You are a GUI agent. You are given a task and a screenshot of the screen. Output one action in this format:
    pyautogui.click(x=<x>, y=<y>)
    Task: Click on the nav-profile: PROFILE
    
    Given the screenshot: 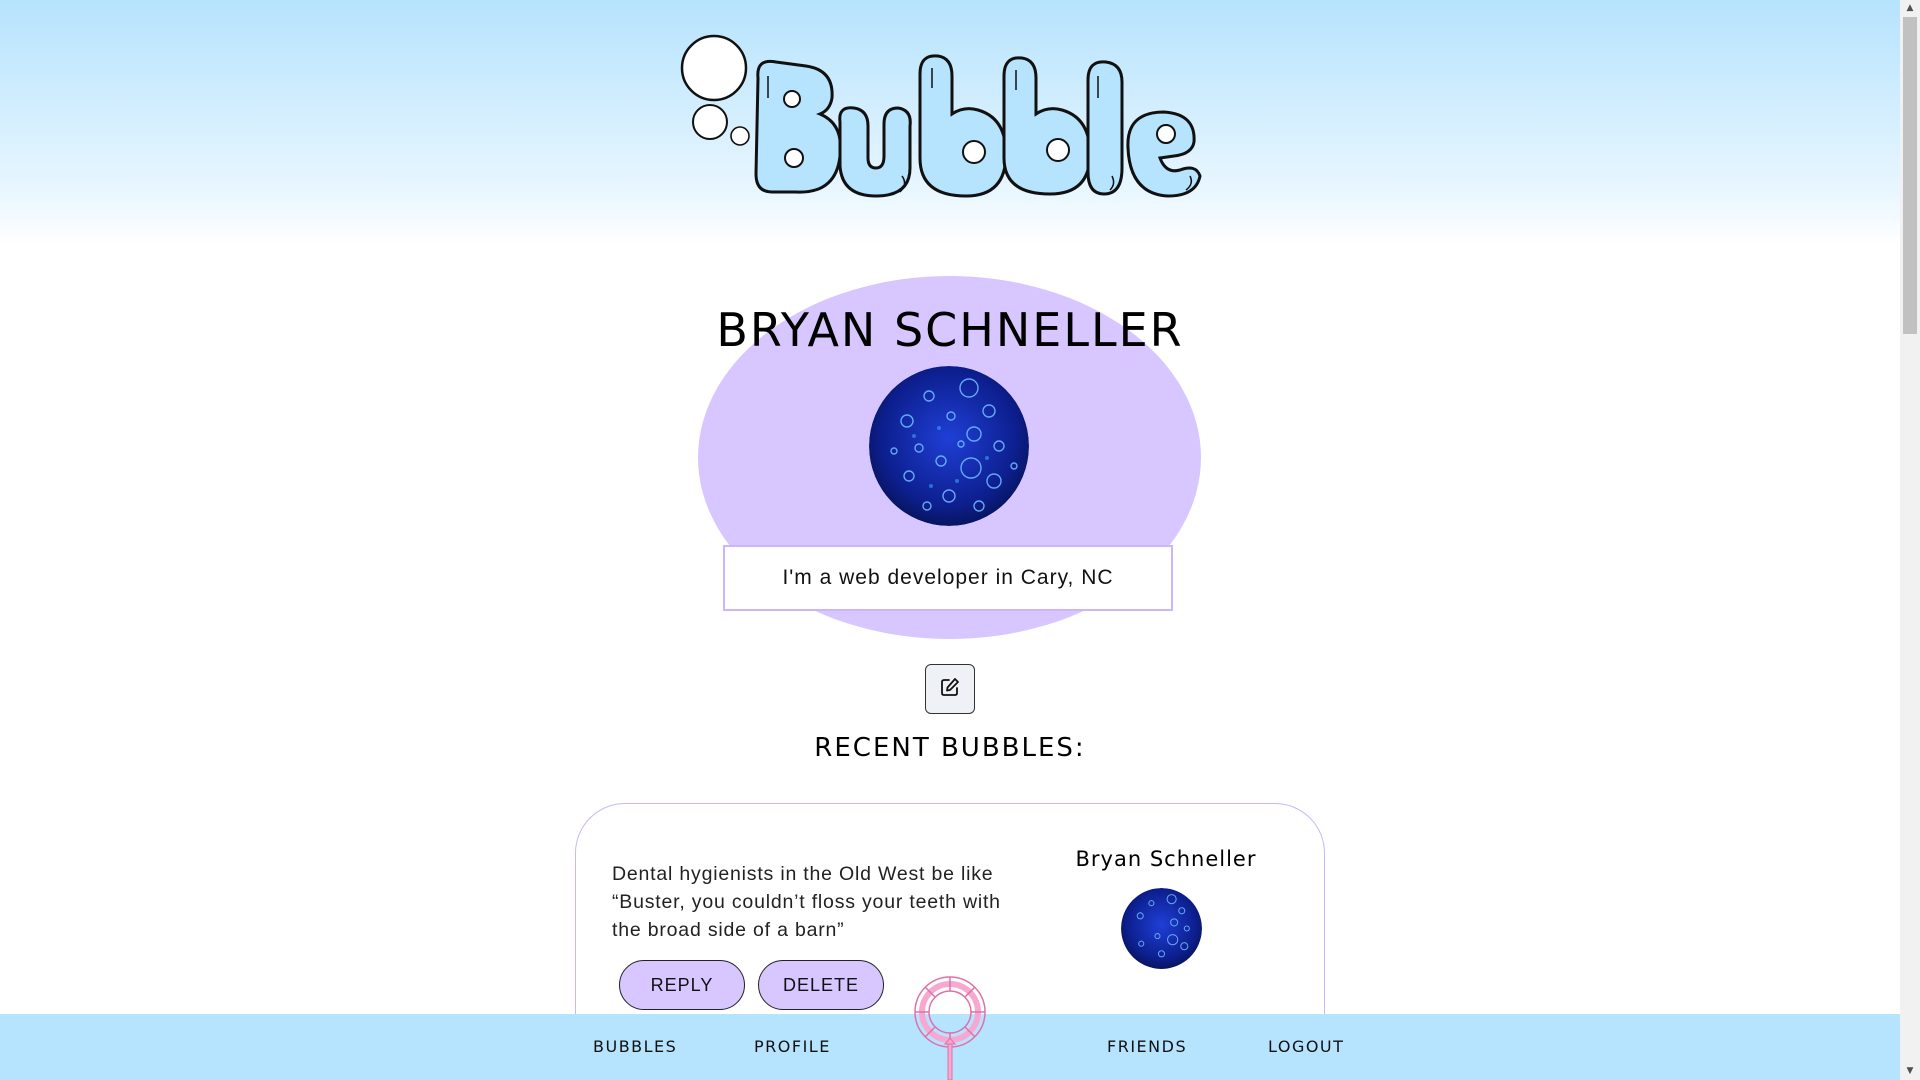 What is the action you would take?
    pyautogui.click(x=792, y=1047)
    